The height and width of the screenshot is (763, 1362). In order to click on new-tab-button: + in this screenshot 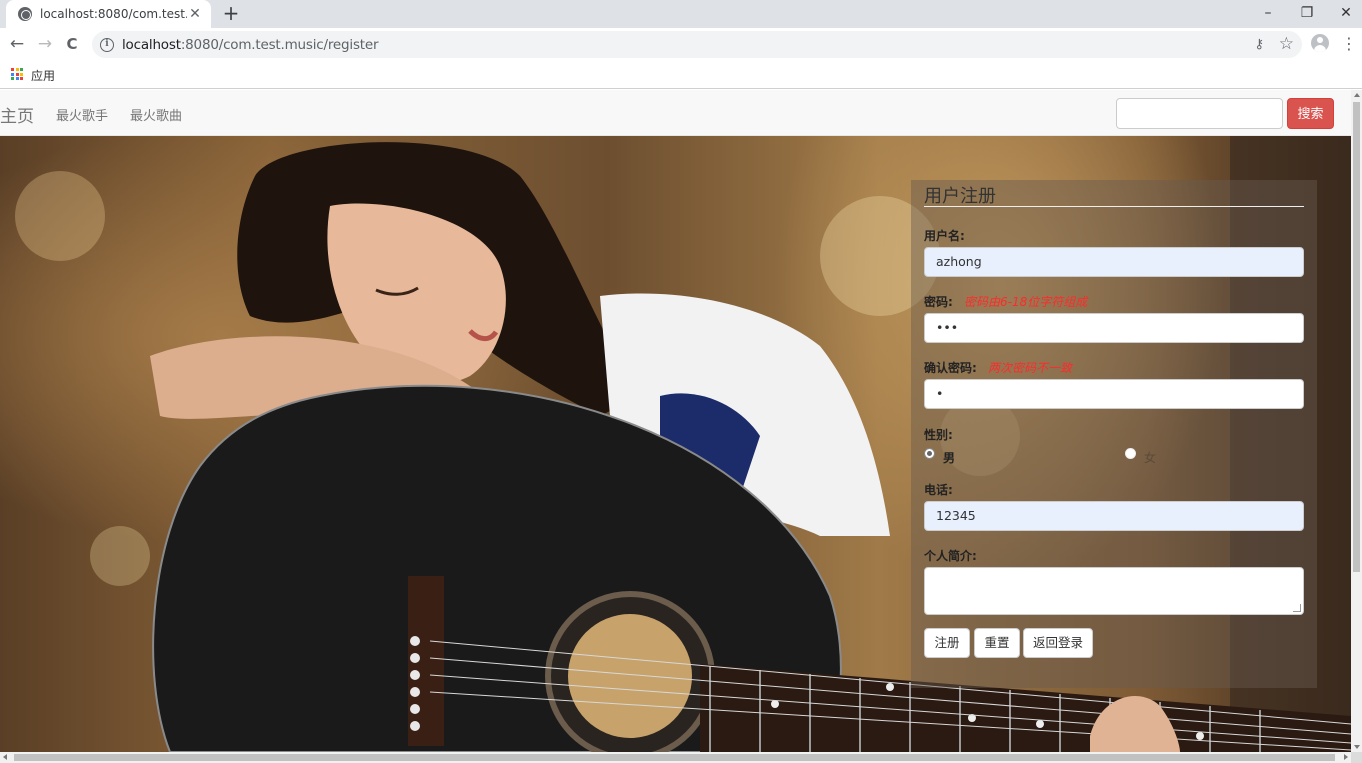, I will do `click(231, 13)`.